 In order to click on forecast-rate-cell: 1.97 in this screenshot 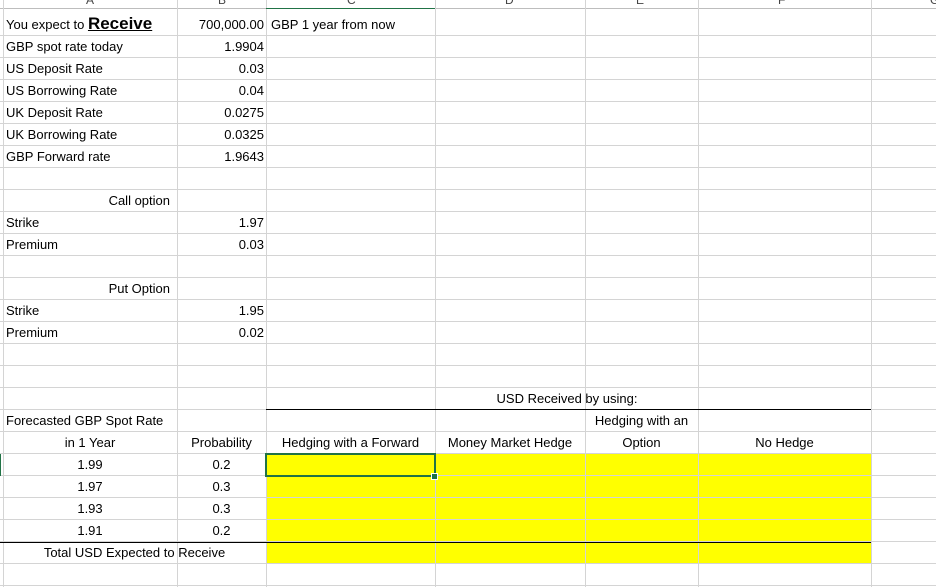, I will do `click(90, 486)`.